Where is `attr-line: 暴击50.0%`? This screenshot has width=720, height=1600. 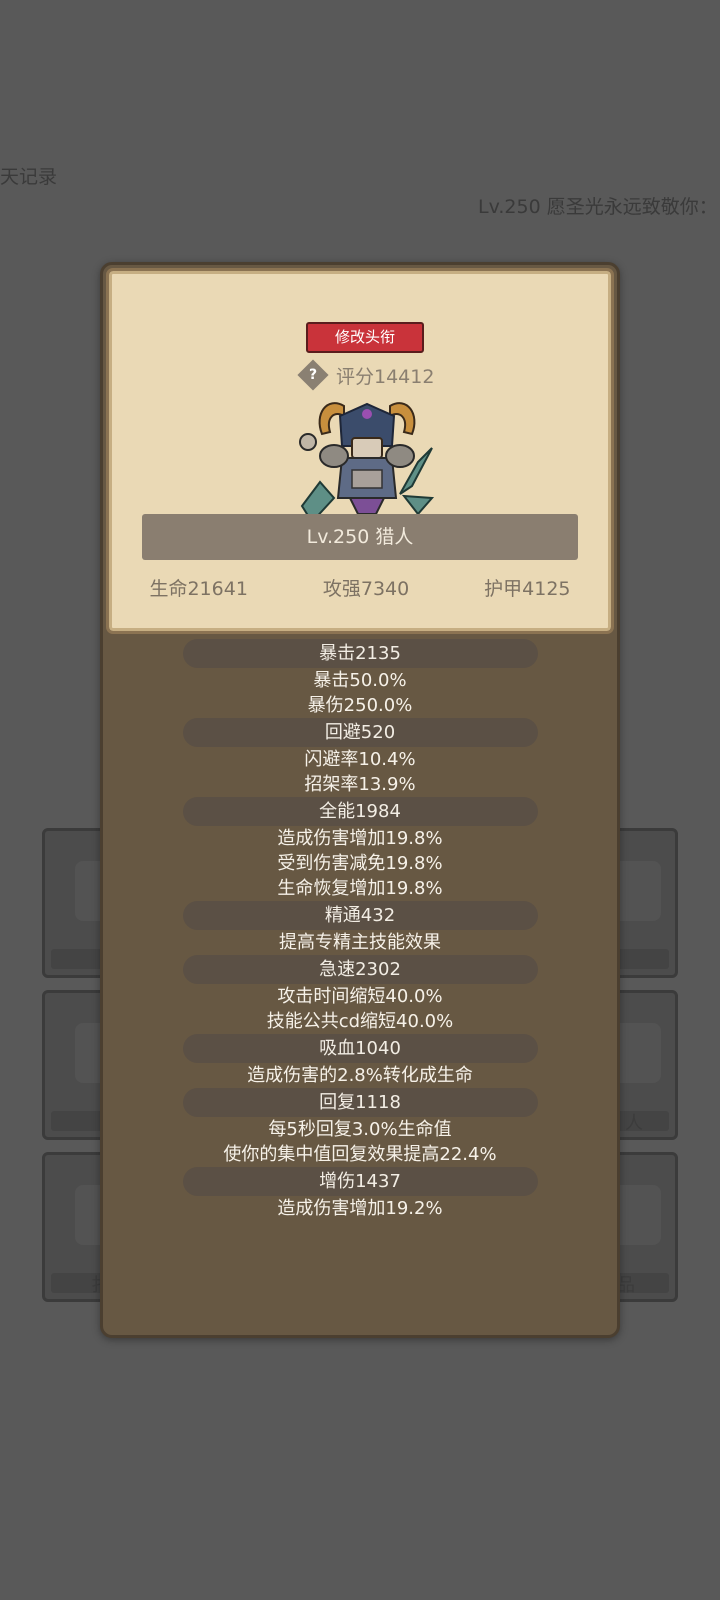 attr-line: 暴击50.0% is located at coordinates (360, 680).